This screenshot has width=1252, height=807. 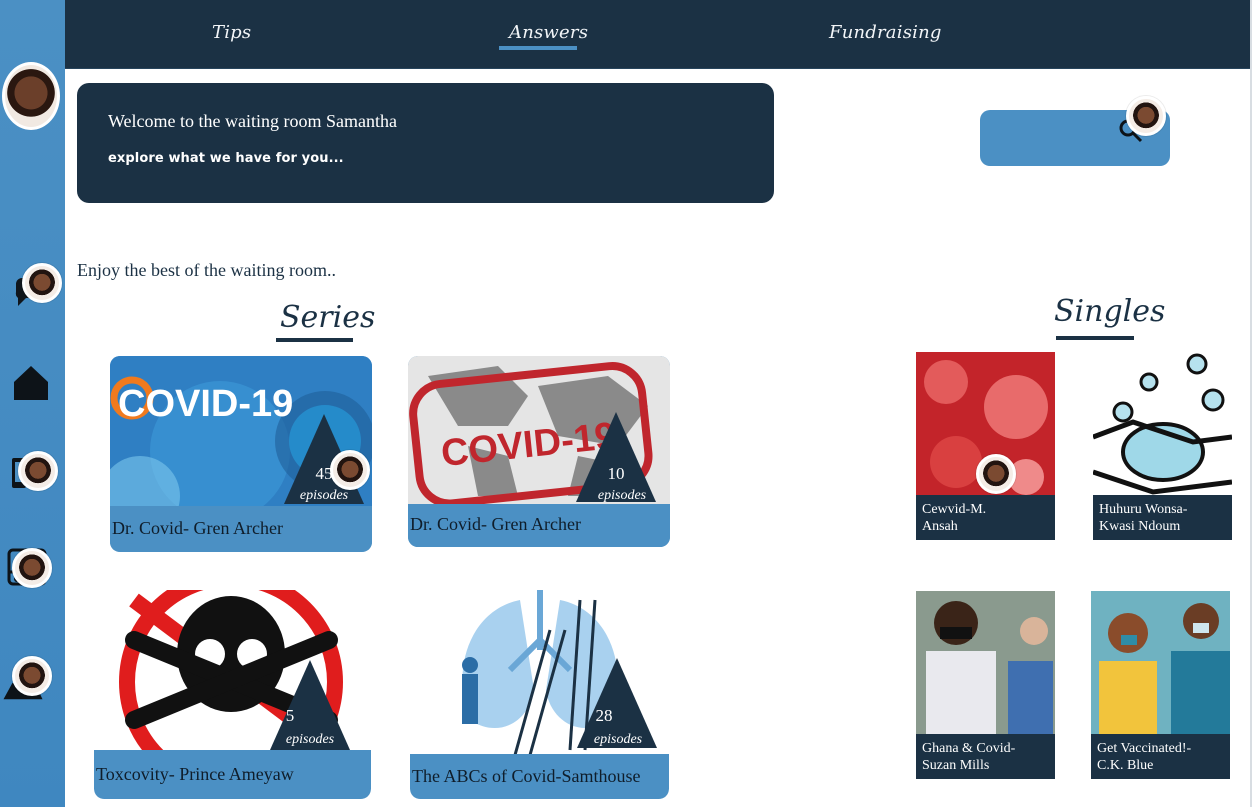 I want to click on episode-count: 28, so click(x=604, y=715).